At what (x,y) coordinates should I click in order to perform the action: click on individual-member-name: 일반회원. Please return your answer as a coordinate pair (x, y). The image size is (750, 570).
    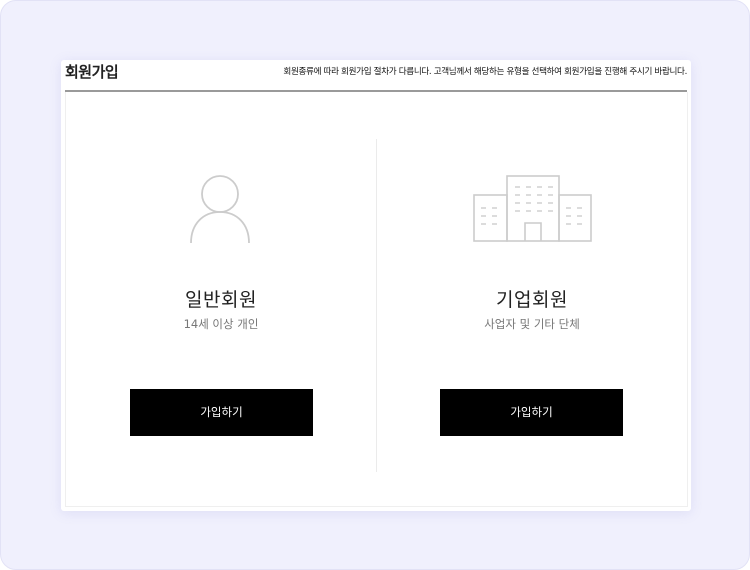
    Looking at the image, I should click on (221, 300).